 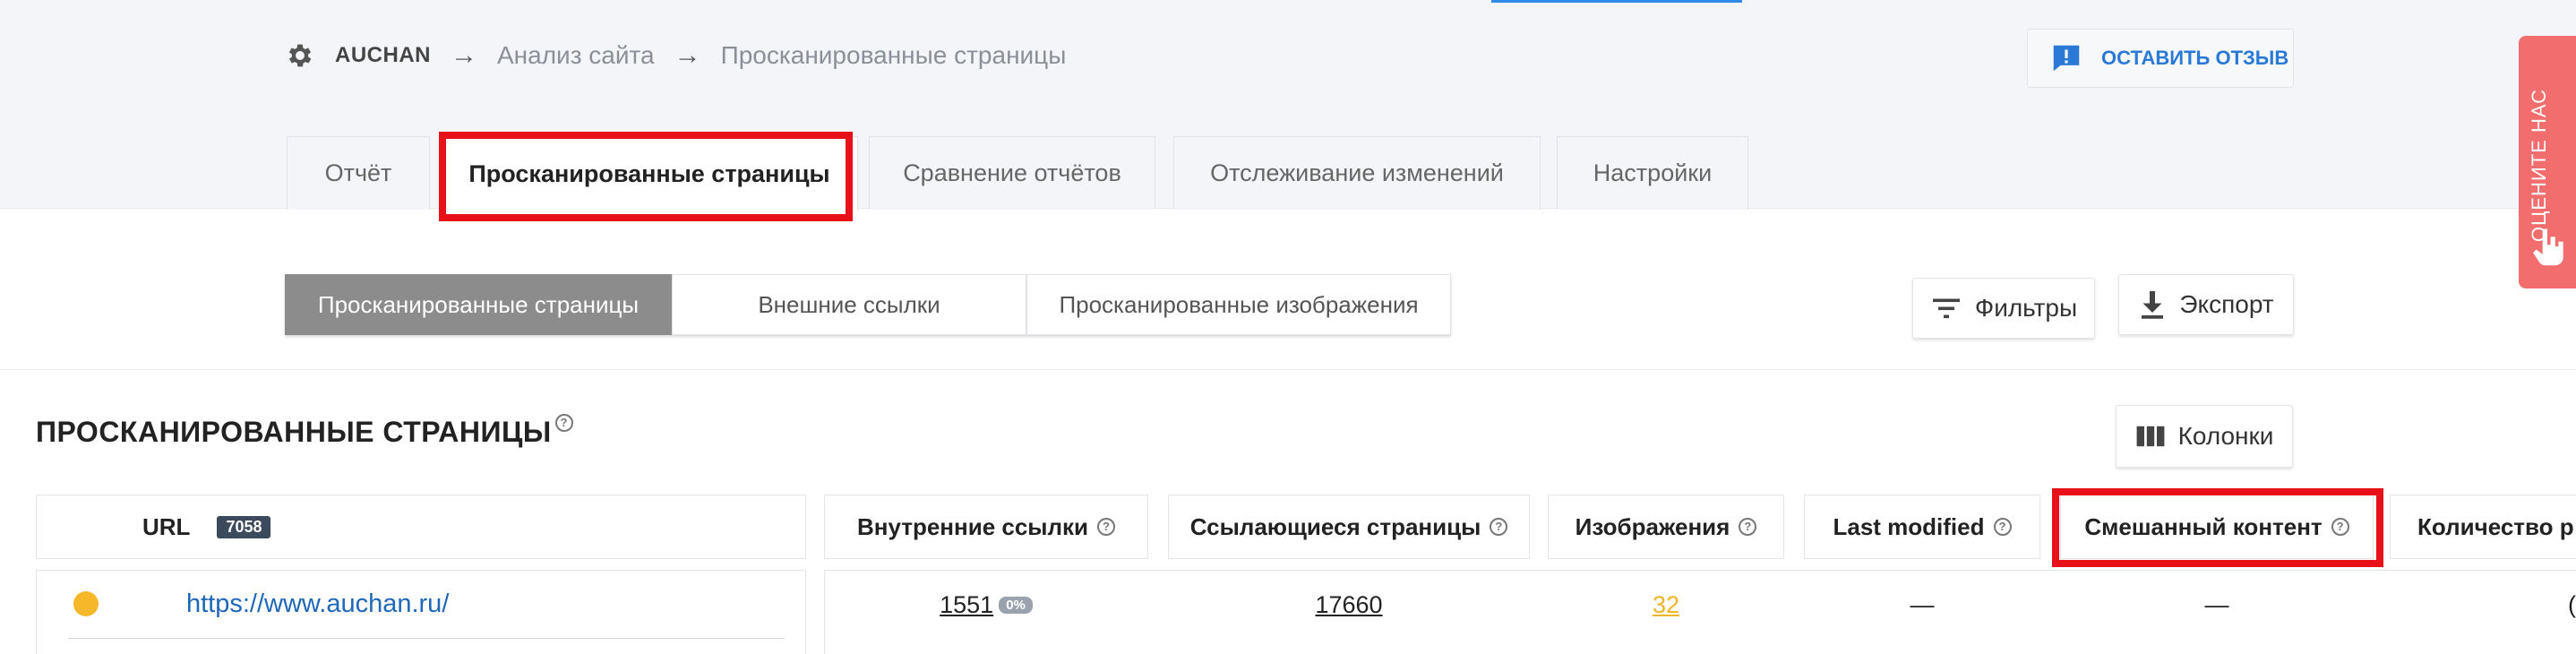 I want to click on column-header-internal-links: Внутренние ссылки?, so click(x=986, y=527).